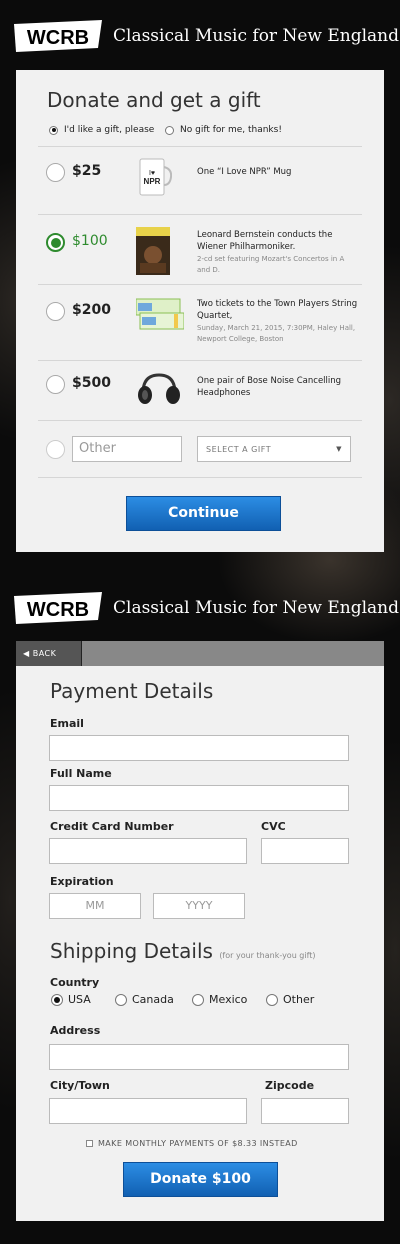  Describe the element at coordinates (200, 1179) in the screenshot. I see `donate-button: Donate $100` at that location.